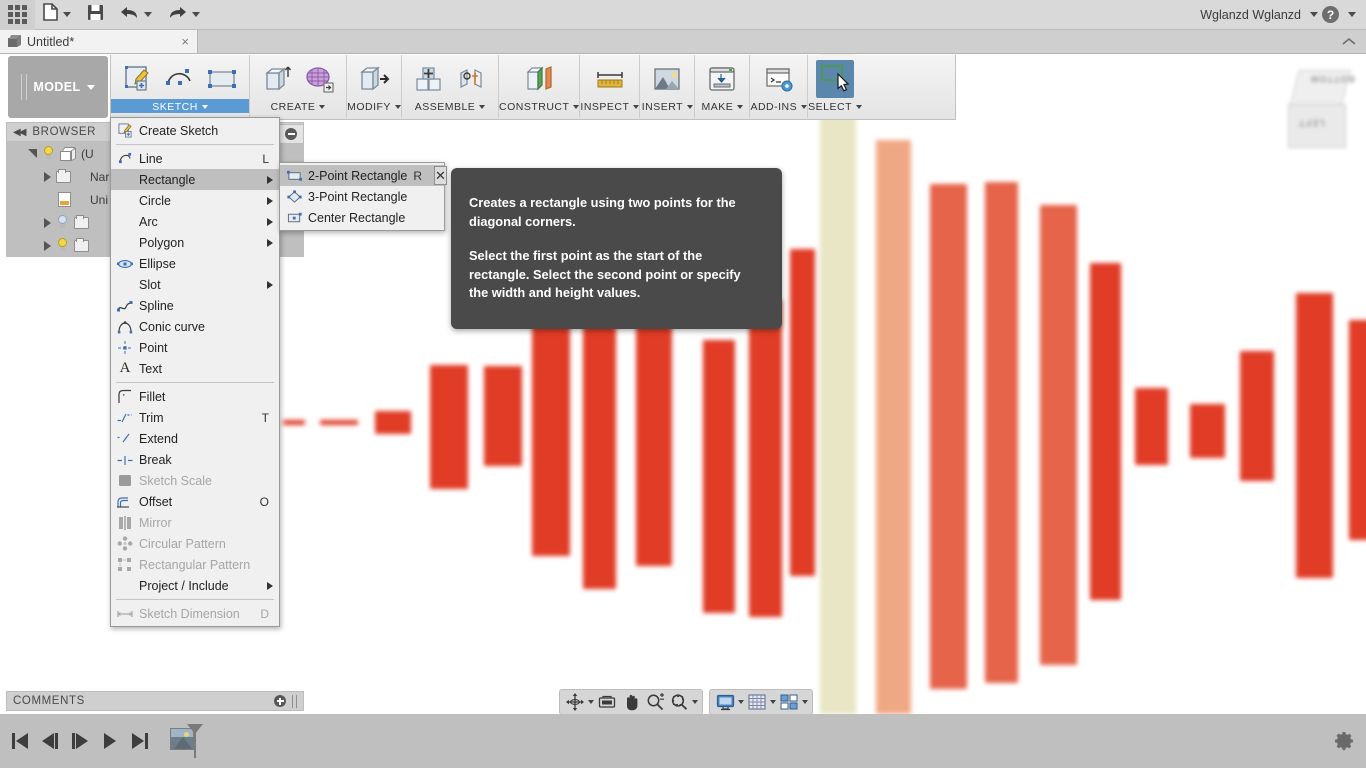 This screenshot has height=768, width=1366. What do you see at coordinates (195, 347) in the screenshot?
I see `menu-item-point: Point` at bounding box center [195, 347].